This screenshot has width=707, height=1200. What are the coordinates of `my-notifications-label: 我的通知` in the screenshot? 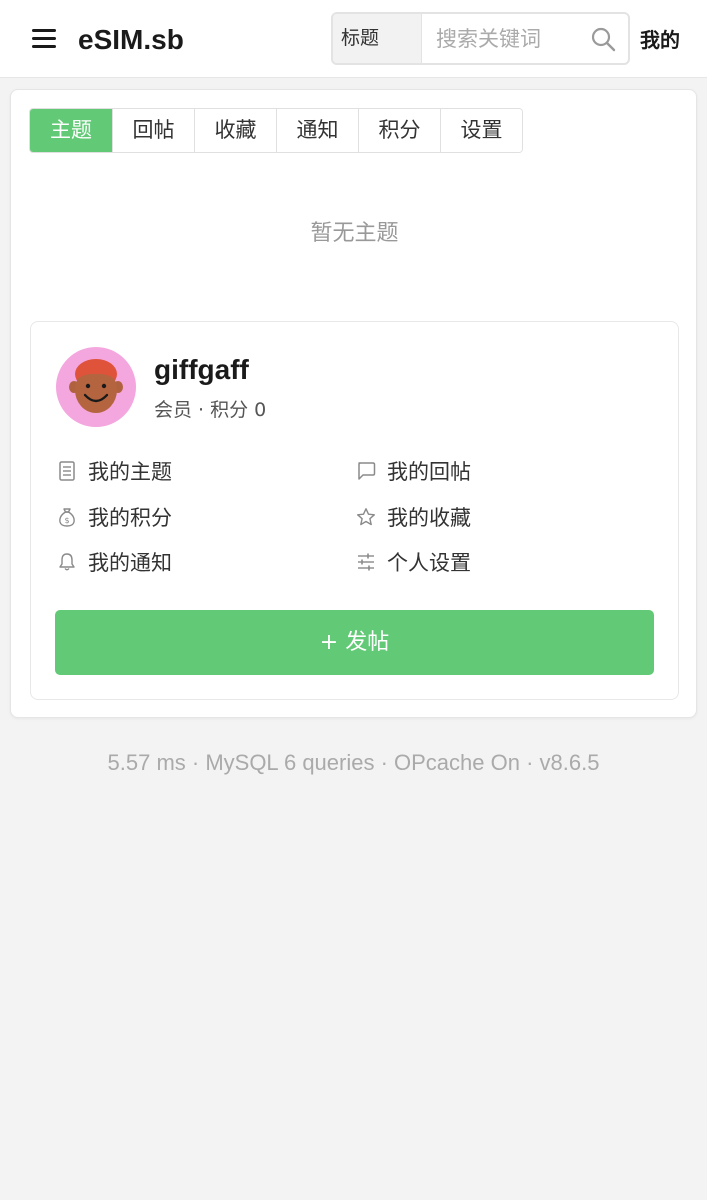 It's located at (130, 563).